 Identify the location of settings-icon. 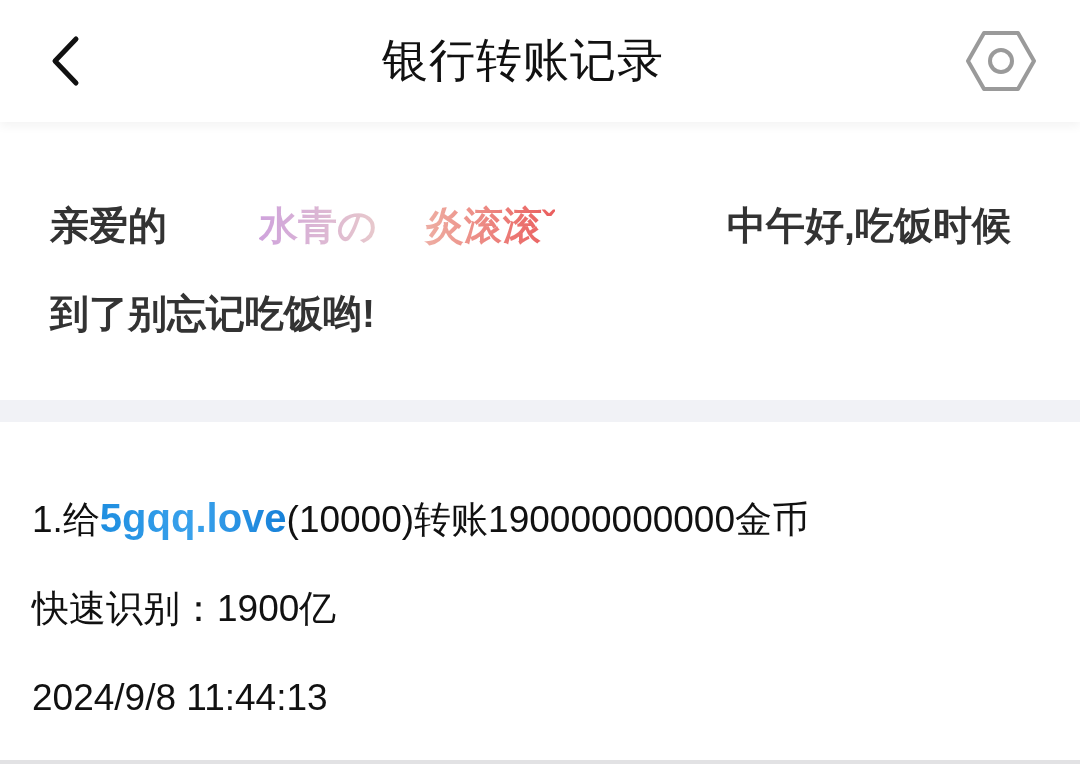
(1001, 61).